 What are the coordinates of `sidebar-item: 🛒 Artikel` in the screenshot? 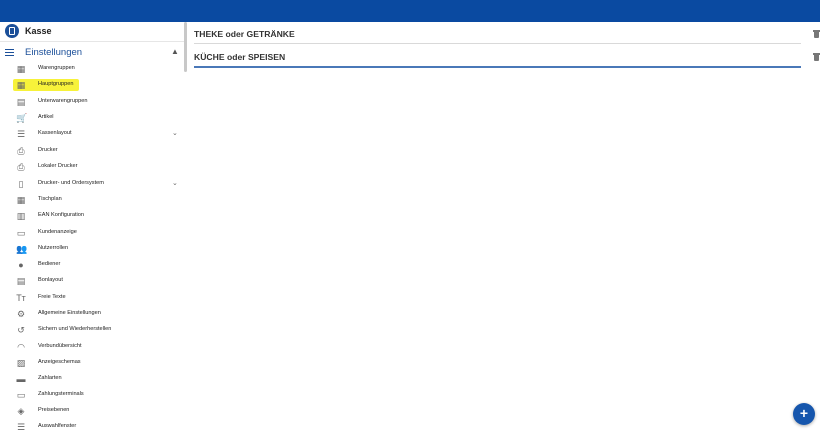 It's located at (93, 118).